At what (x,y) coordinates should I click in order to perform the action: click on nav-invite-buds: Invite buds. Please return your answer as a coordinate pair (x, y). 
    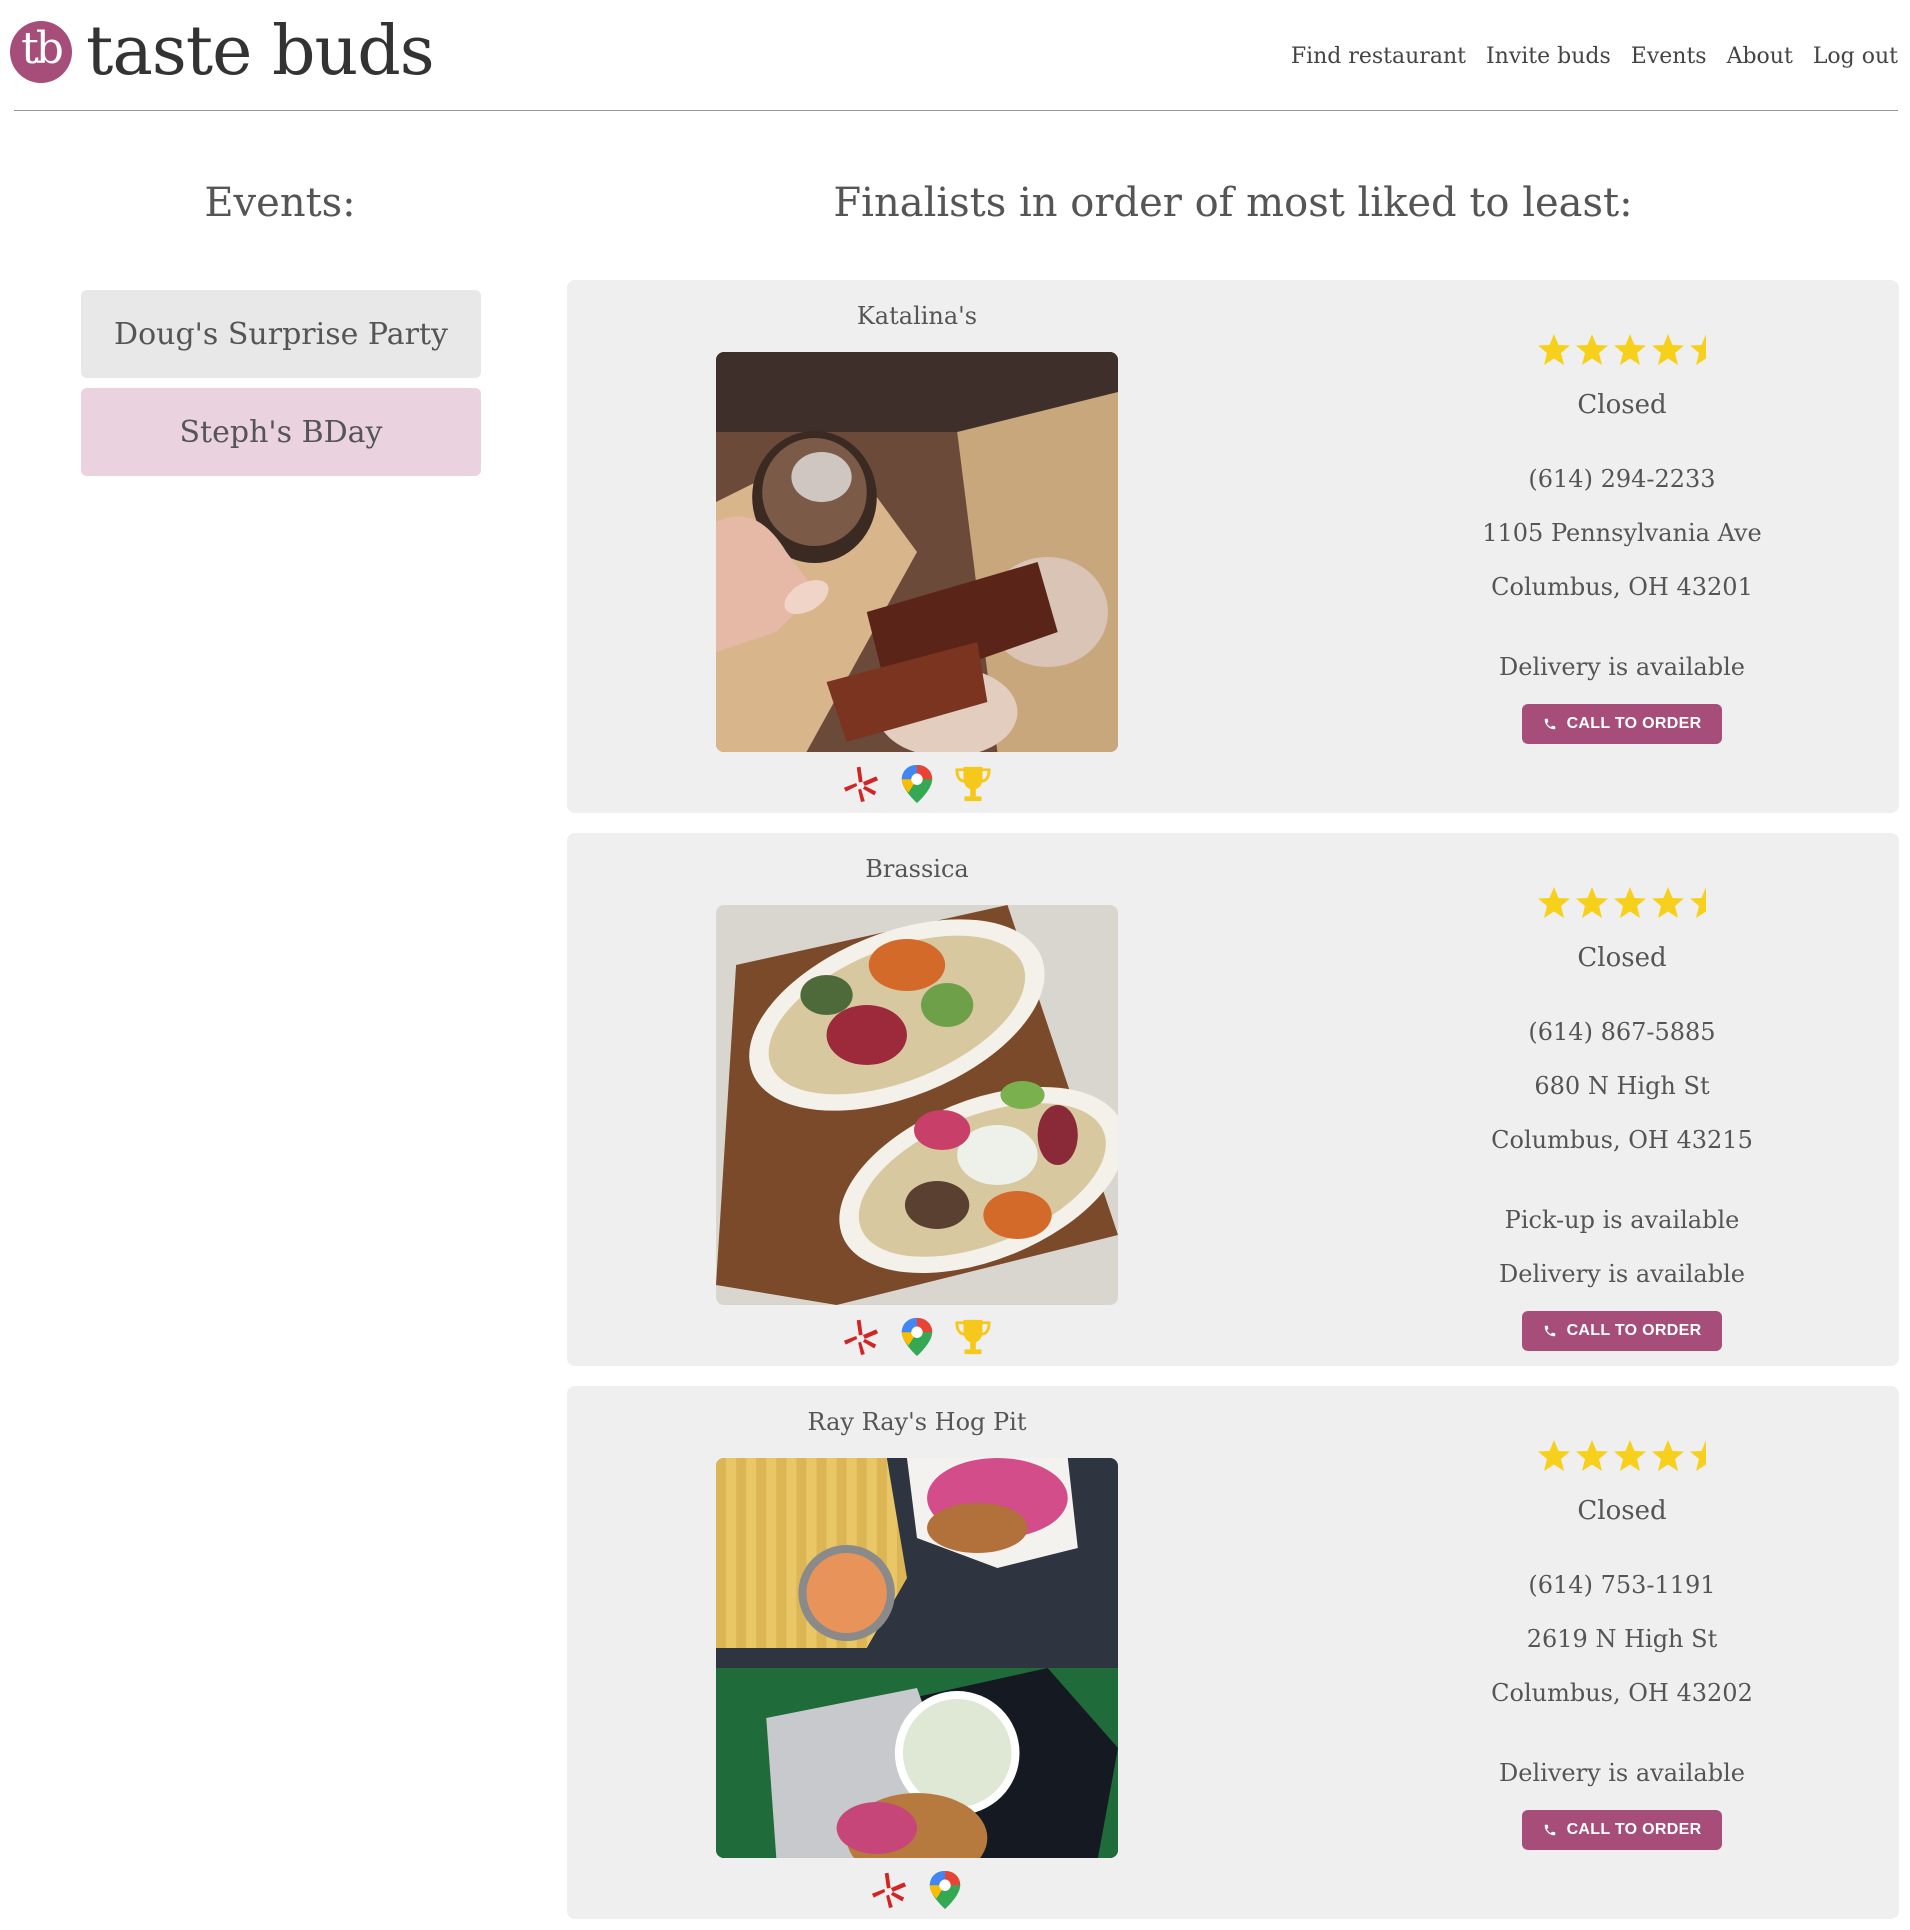
    Looking at the image, I should click on (1548, 56).